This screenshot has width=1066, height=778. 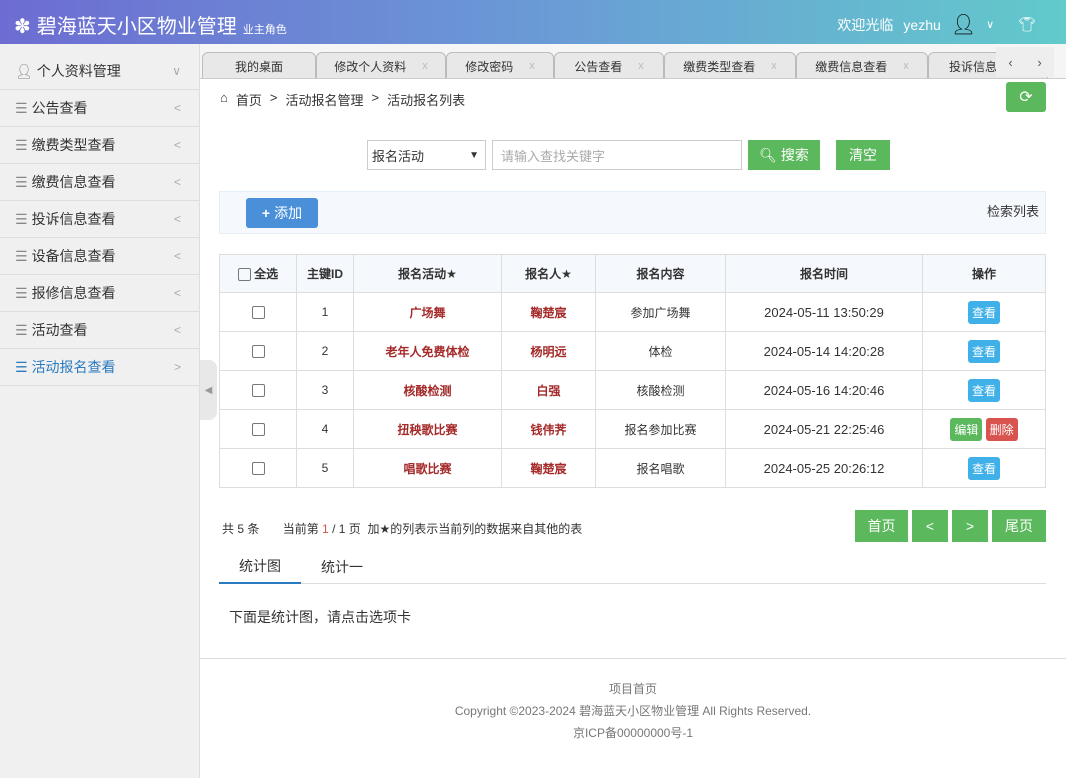 I want to click on app-logo: ✽ 碧海蓝天小区物业管理 业主角色, so click(x=150, y=24).